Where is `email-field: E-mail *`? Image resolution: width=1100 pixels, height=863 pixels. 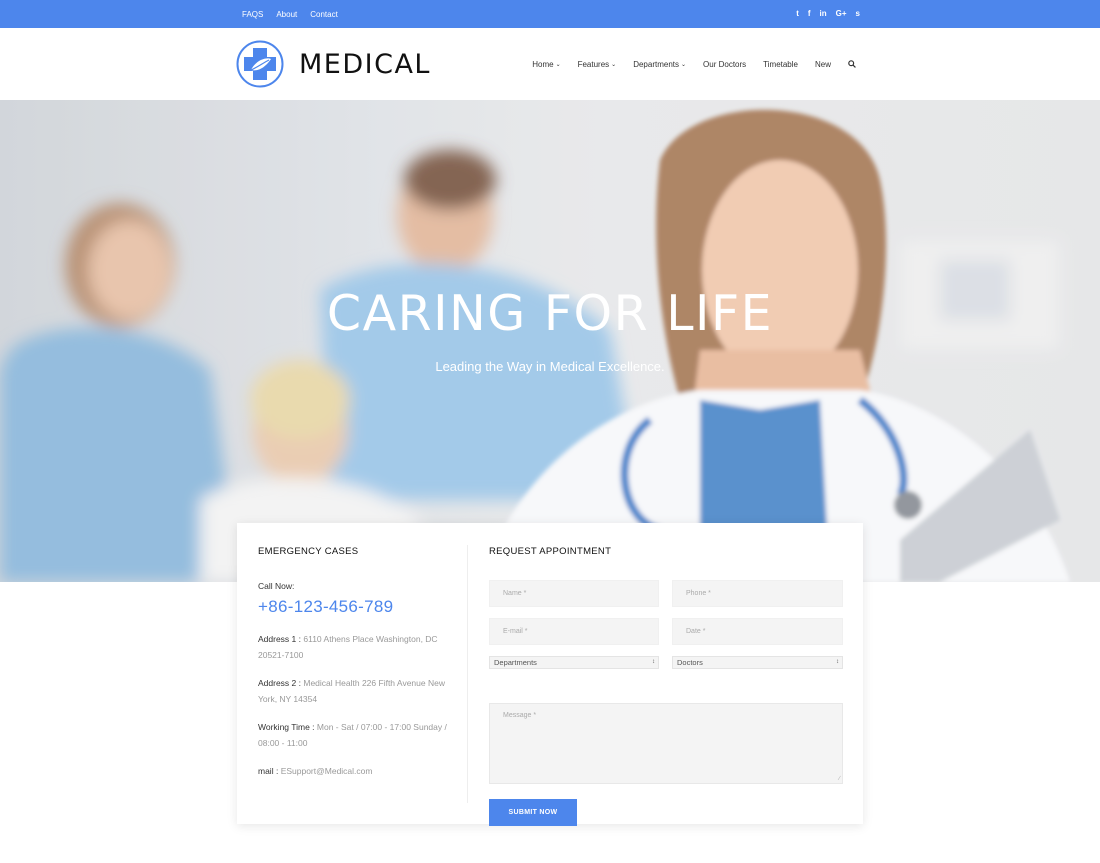
email-field: E-mail * is located at coordinates (574, 631).